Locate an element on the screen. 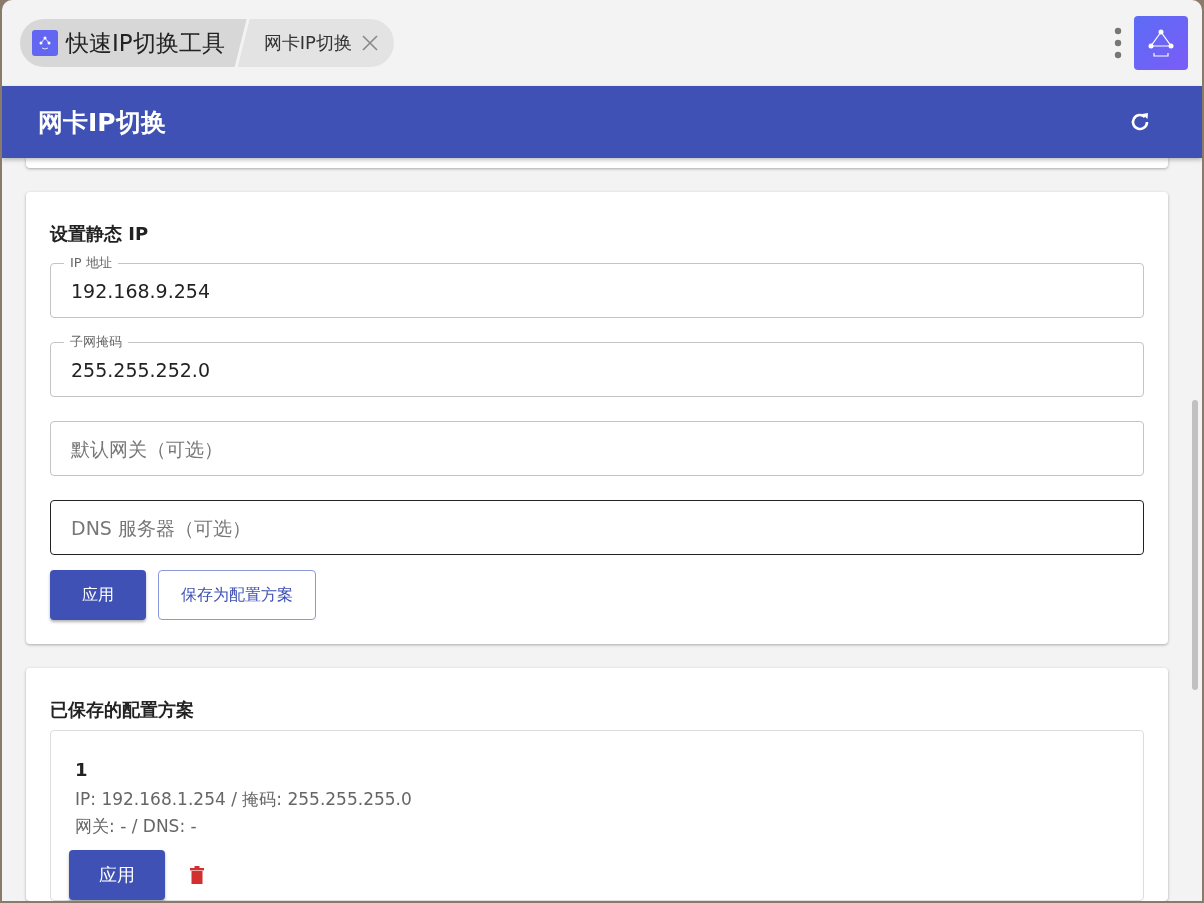  more-icon is located at coordinates (1118, 43).